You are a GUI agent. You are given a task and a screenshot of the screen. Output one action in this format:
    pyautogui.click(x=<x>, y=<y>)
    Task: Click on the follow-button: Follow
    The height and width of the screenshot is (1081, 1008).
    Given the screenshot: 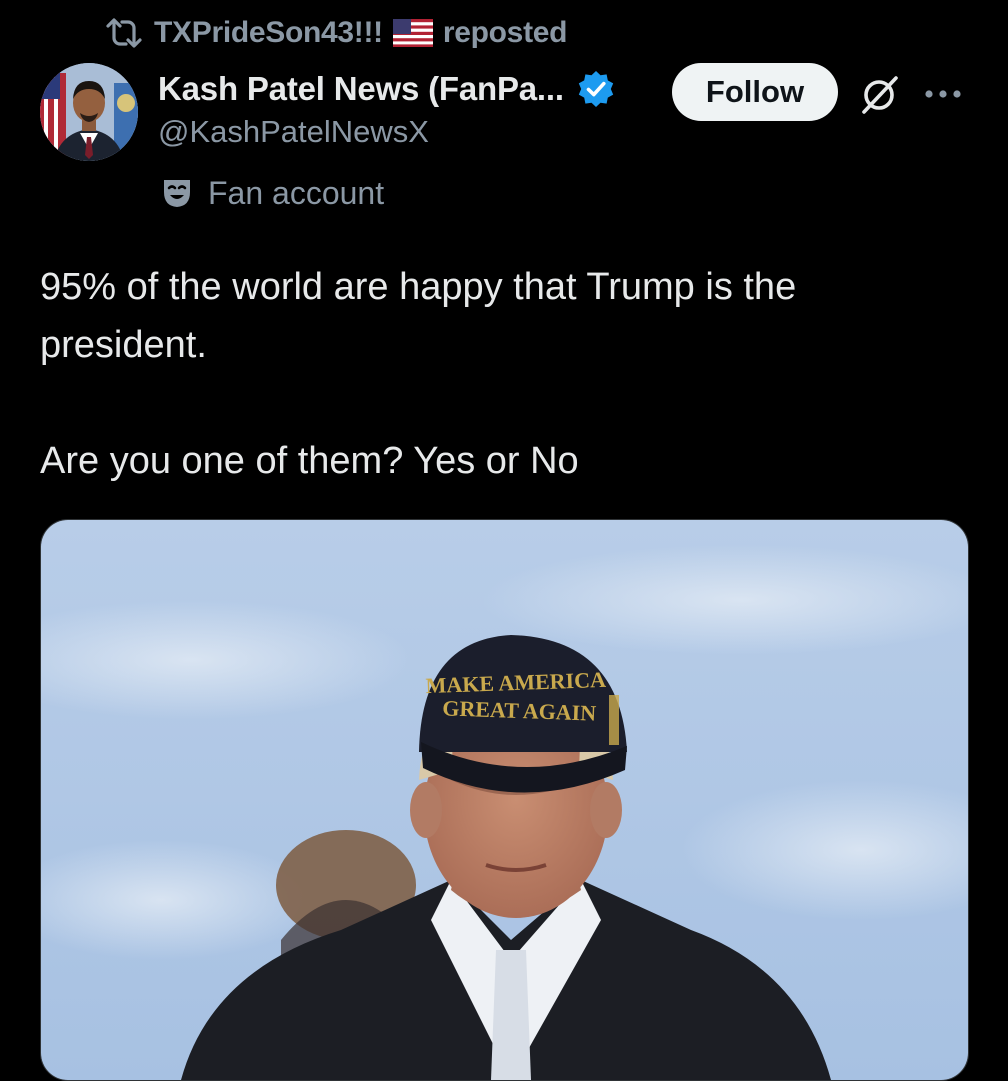 What is the action you would take?
    pyautogui.click(x=755, y=92)
    